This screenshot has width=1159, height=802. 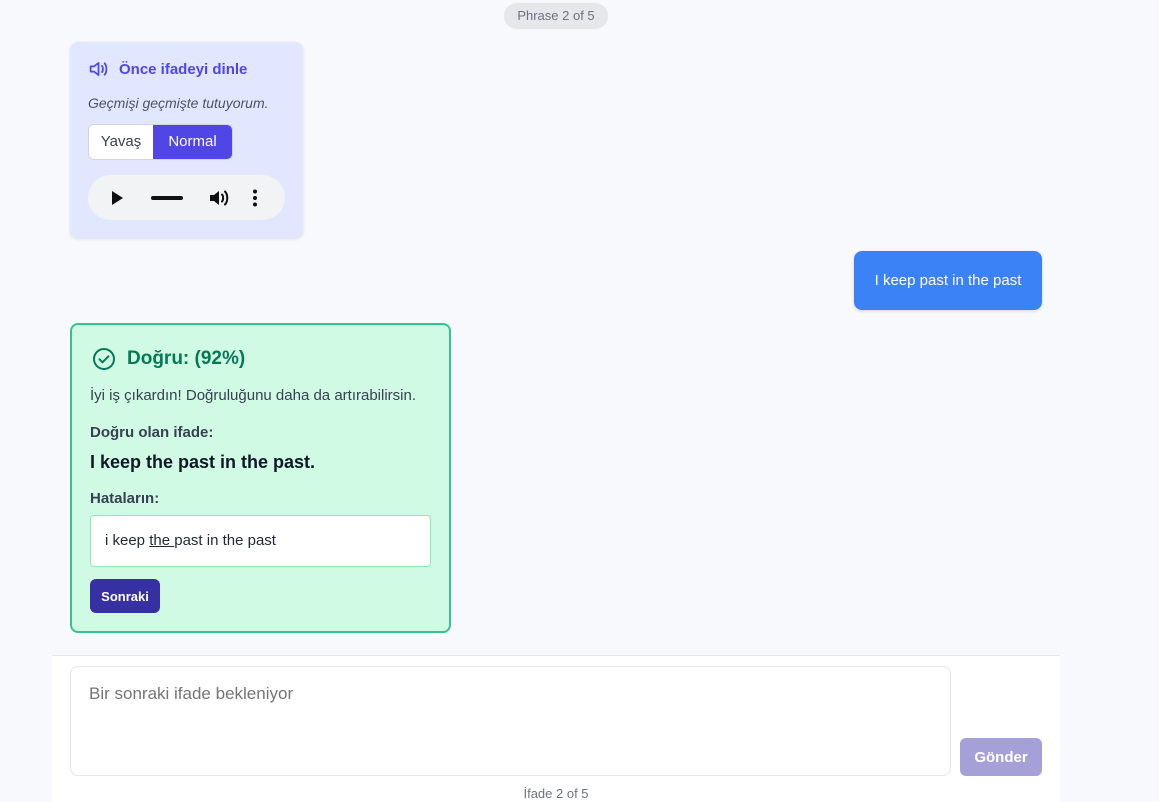 I want to click on speed-toggle: Yavaş Normal, so click(x=160, y=142).